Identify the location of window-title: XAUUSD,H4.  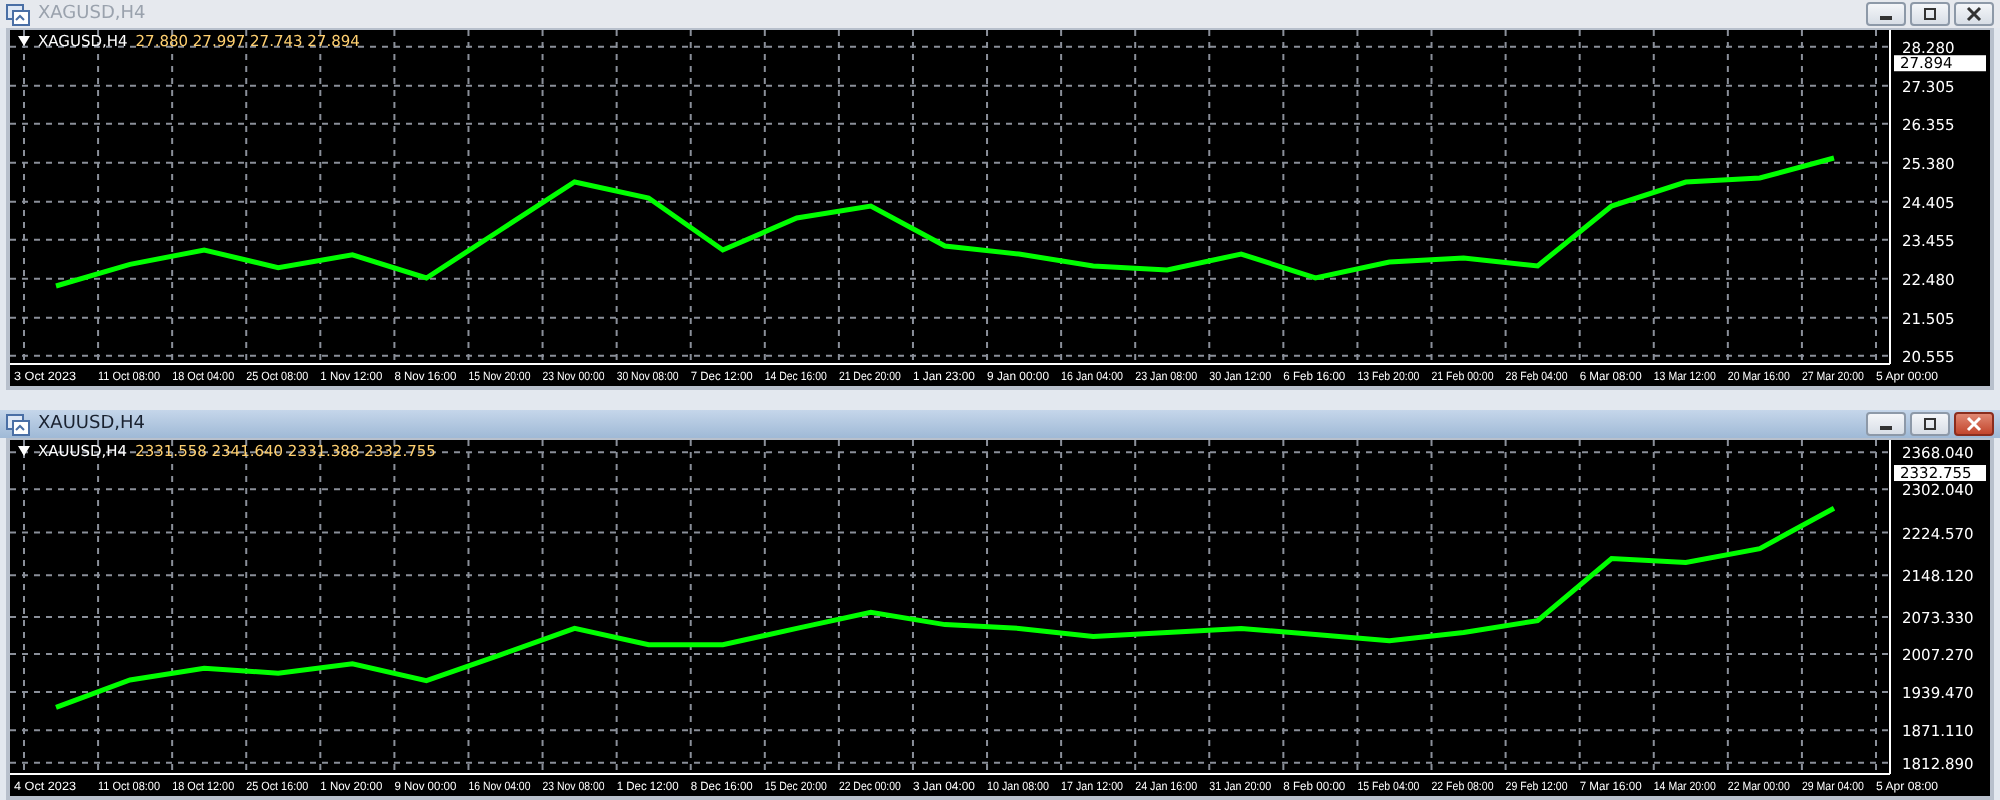
(91, 424).